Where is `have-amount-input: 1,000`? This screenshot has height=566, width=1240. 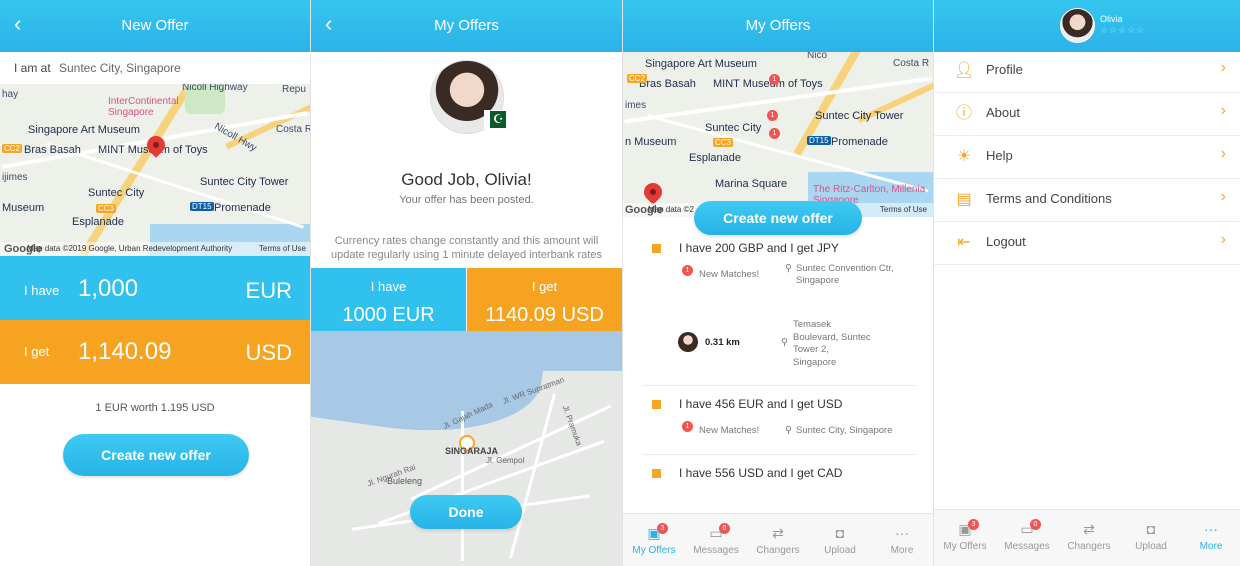 have-amount-input: 1,000 is located at coordinates (108, 289).